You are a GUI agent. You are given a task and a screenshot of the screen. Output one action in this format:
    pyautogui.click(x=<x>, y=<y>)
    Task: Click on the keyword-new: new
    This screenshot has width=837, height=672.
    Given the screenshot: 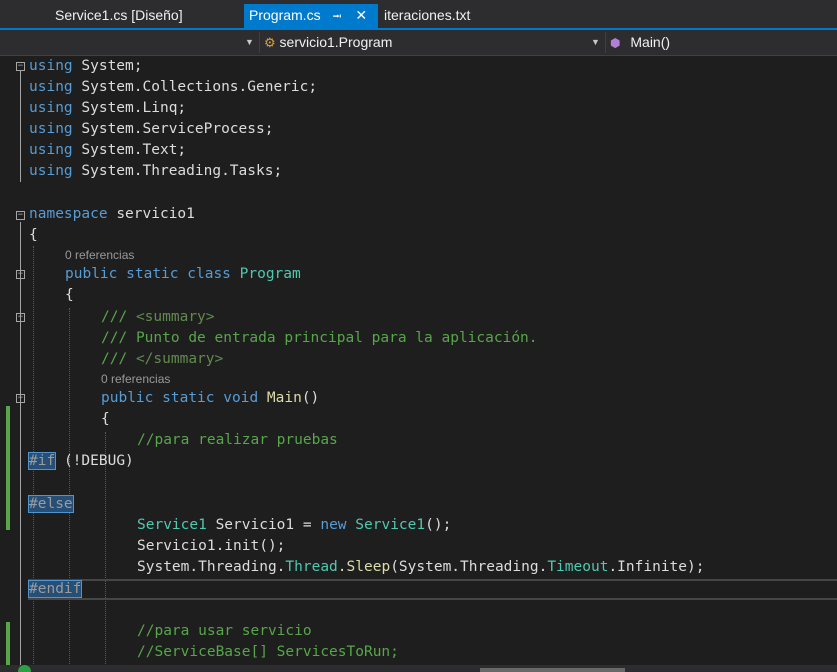 What is the action you would take?
    pyautogui.click(x=333, y=525)
    